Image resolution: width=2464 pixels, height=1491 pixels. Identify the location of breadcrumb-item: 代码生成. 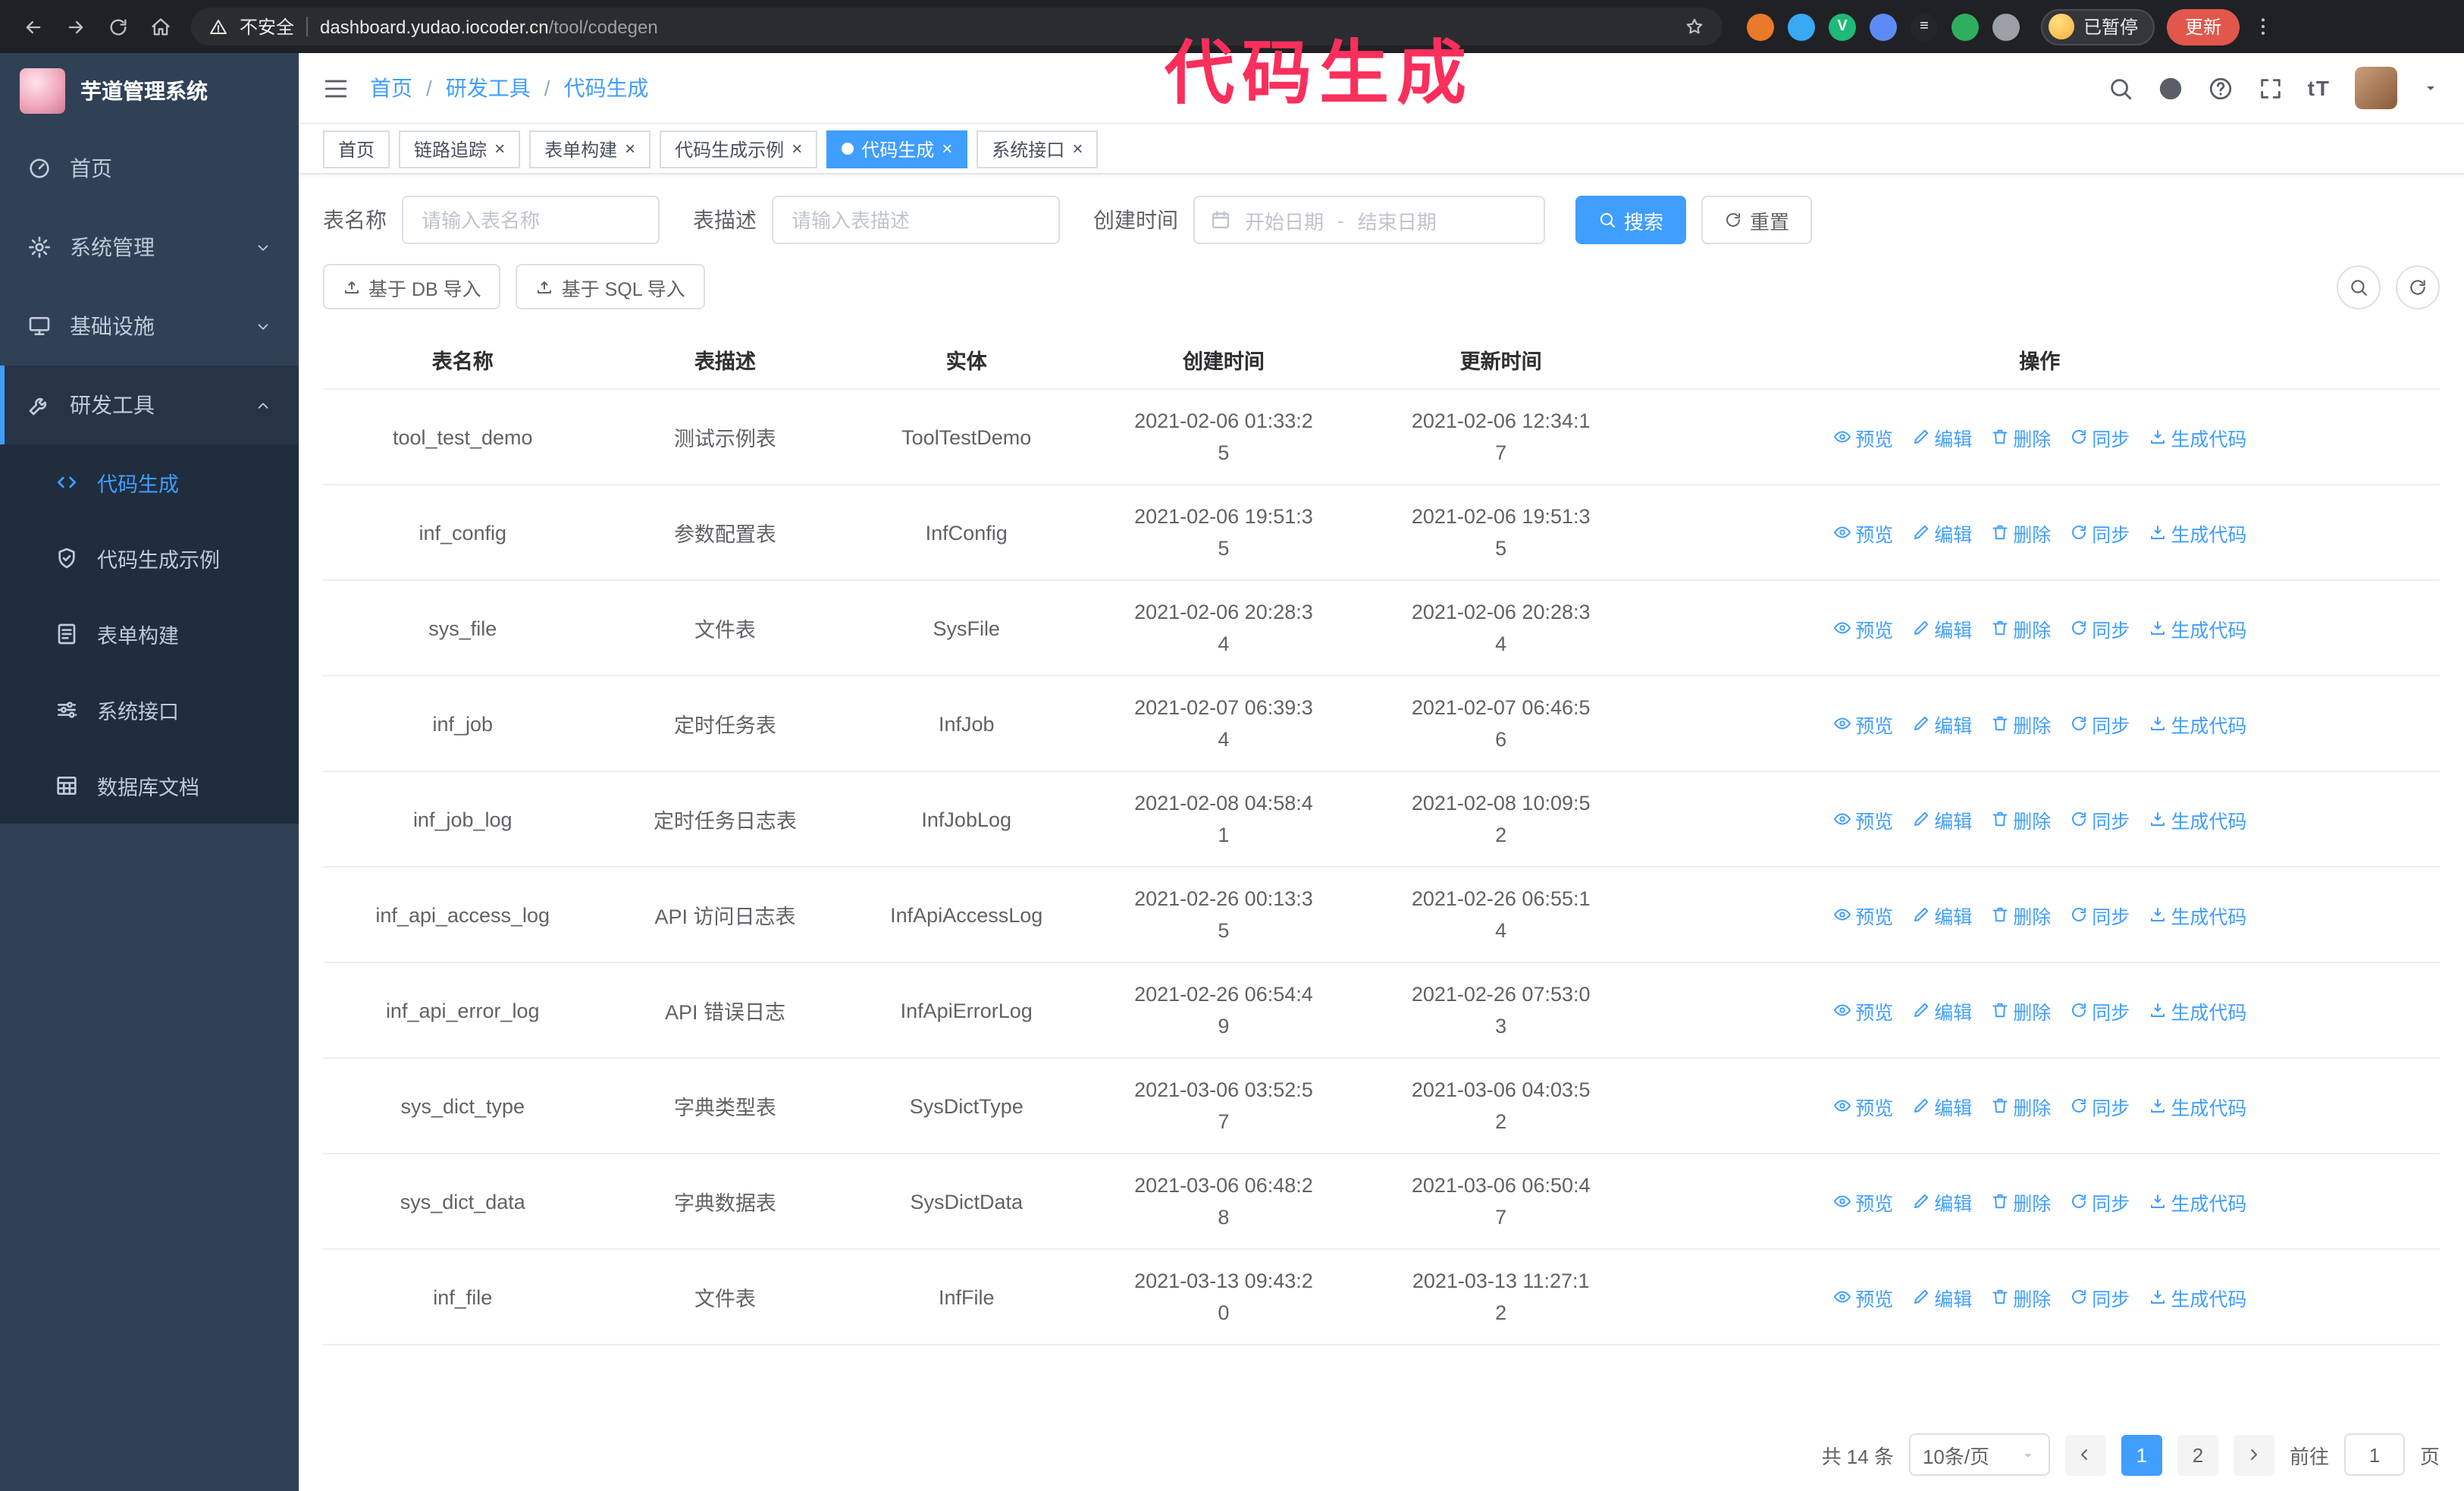
(606, 88).